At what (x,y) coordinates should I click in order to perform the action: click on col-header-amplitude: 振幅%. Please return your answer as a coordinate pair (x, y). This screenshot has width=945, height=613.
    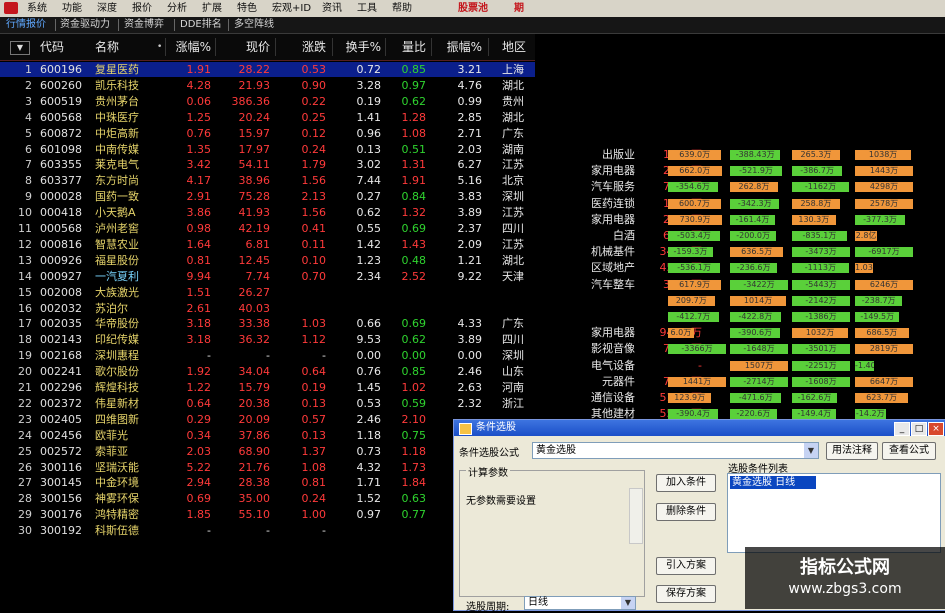
    Looking at the image, I should click on (457, 47).